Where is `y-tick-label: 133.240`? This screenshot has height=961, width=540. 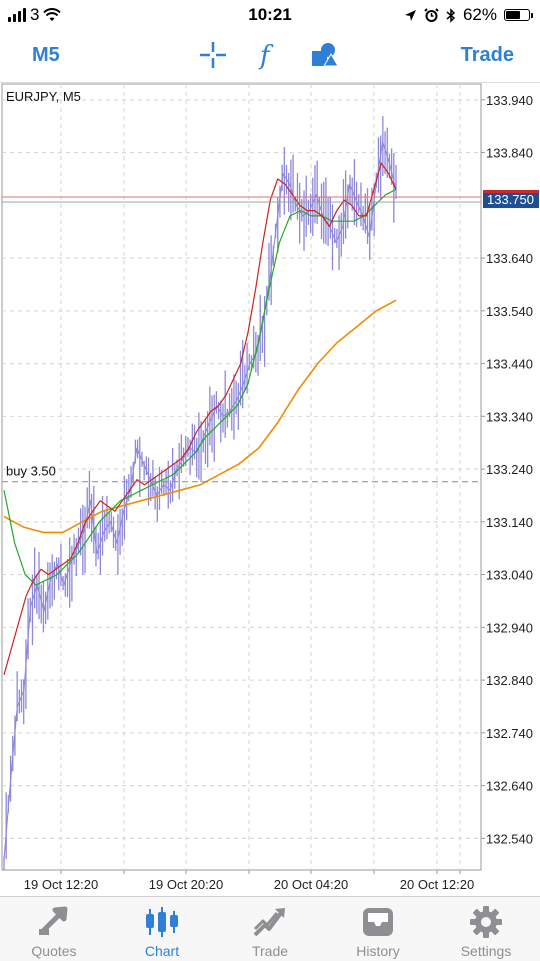 y-tick-label: 133.240 is located at coordinates (509, 469).